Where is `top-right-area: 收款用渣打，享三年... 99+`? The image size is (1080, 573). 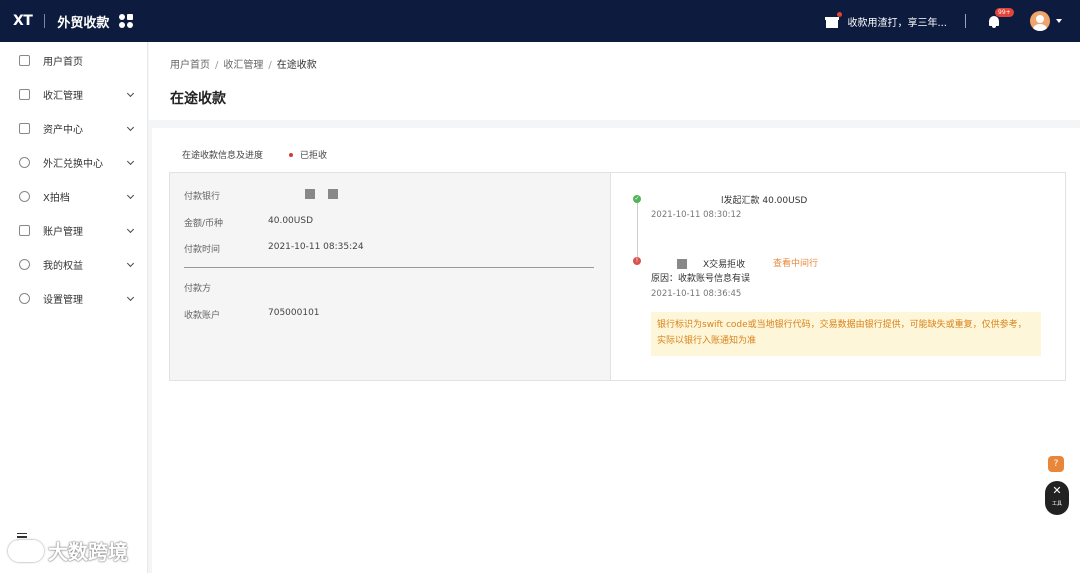 top-right-area: 收款用渣打，享三年... 99+ is located at coordinates (943, 21).